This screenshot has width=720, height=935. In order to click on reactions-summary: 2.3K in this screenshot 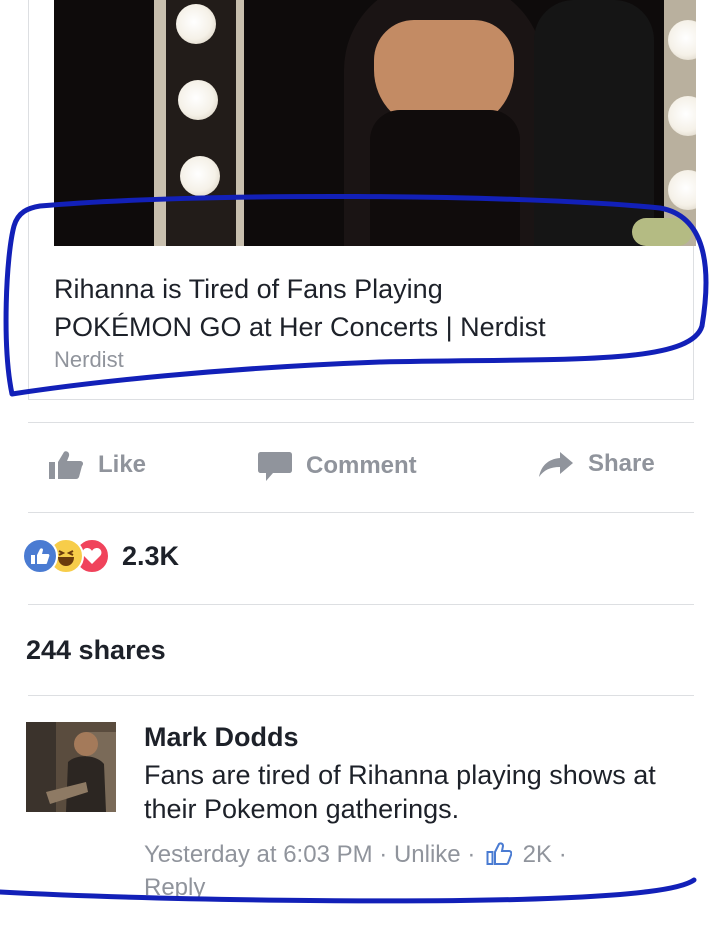, I will do `click(100, 556)`.